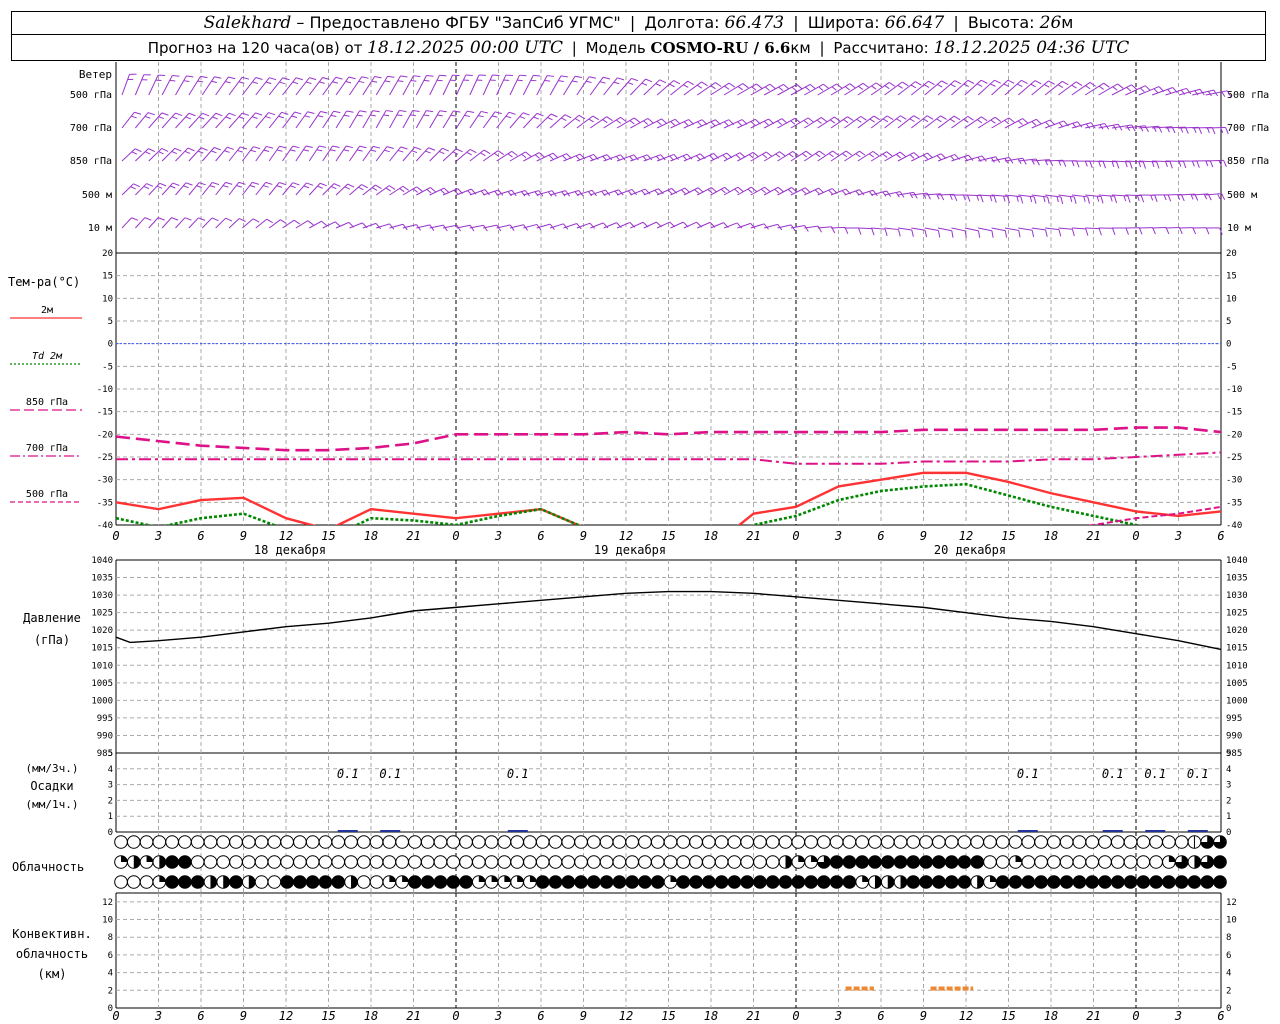  I want to click on x-tick-label: 12, so click(966, 1016).